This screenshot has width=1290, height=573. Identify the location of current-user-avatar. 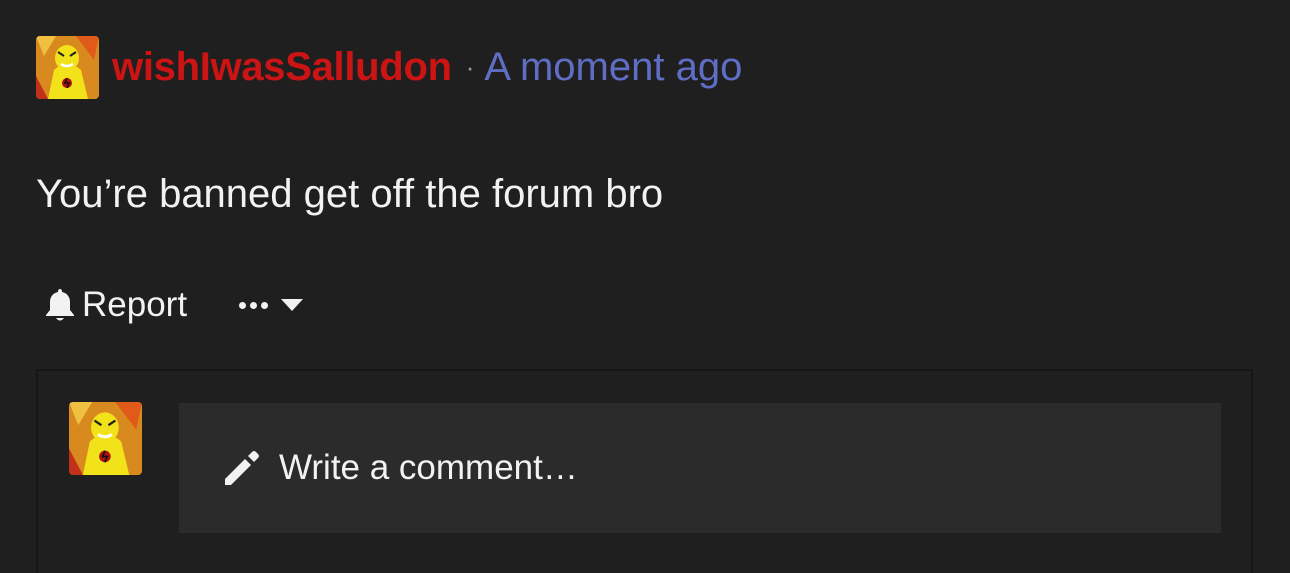
(105, 438).